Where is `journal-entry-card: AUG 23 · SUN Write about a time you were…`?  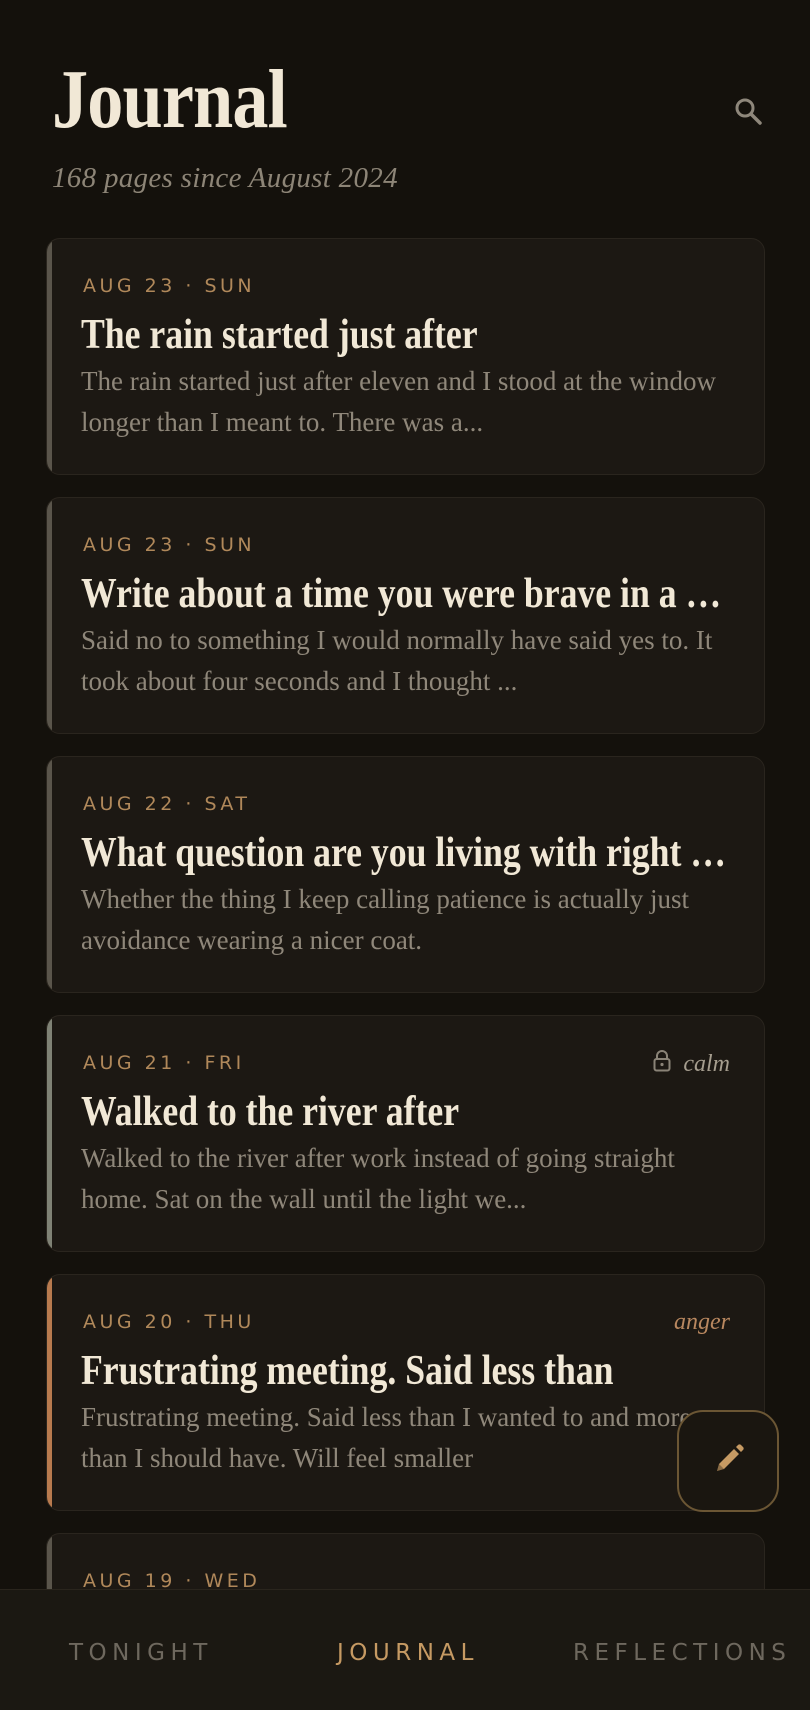
journal-entry-card: AUG 23 · SUN Write about a time you were… is located at coordinates (405, 615).